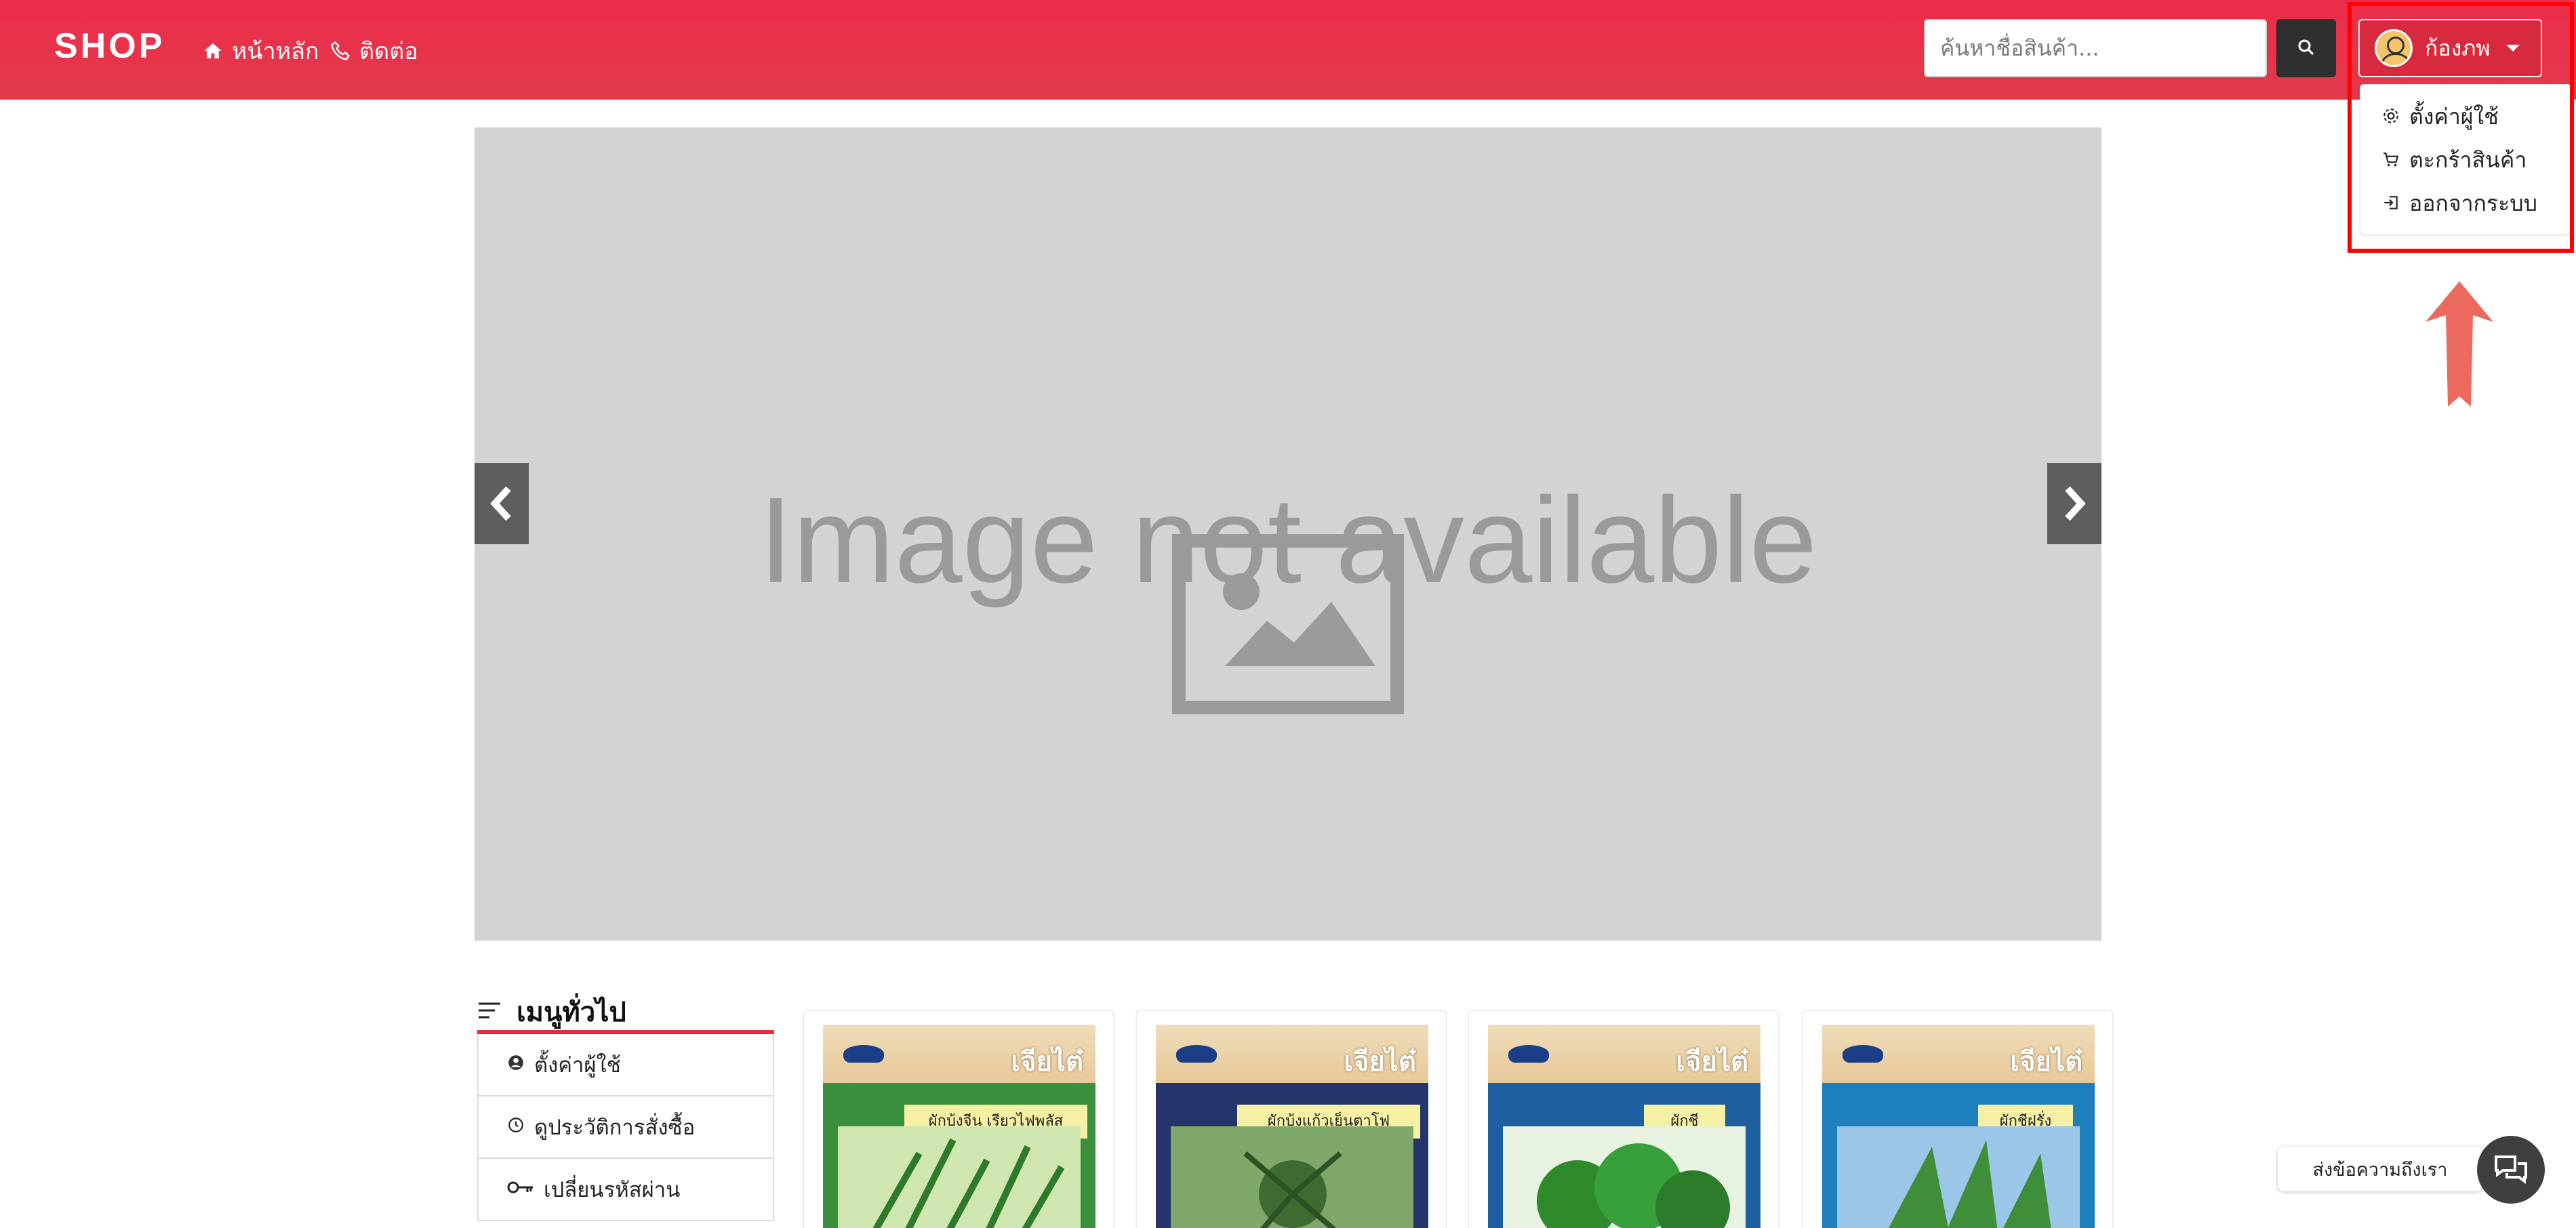  I want to click on product-card: เจียไต๋ ผักบุ้งจีน เรียวไฟพลัส, so click(958, 1119).